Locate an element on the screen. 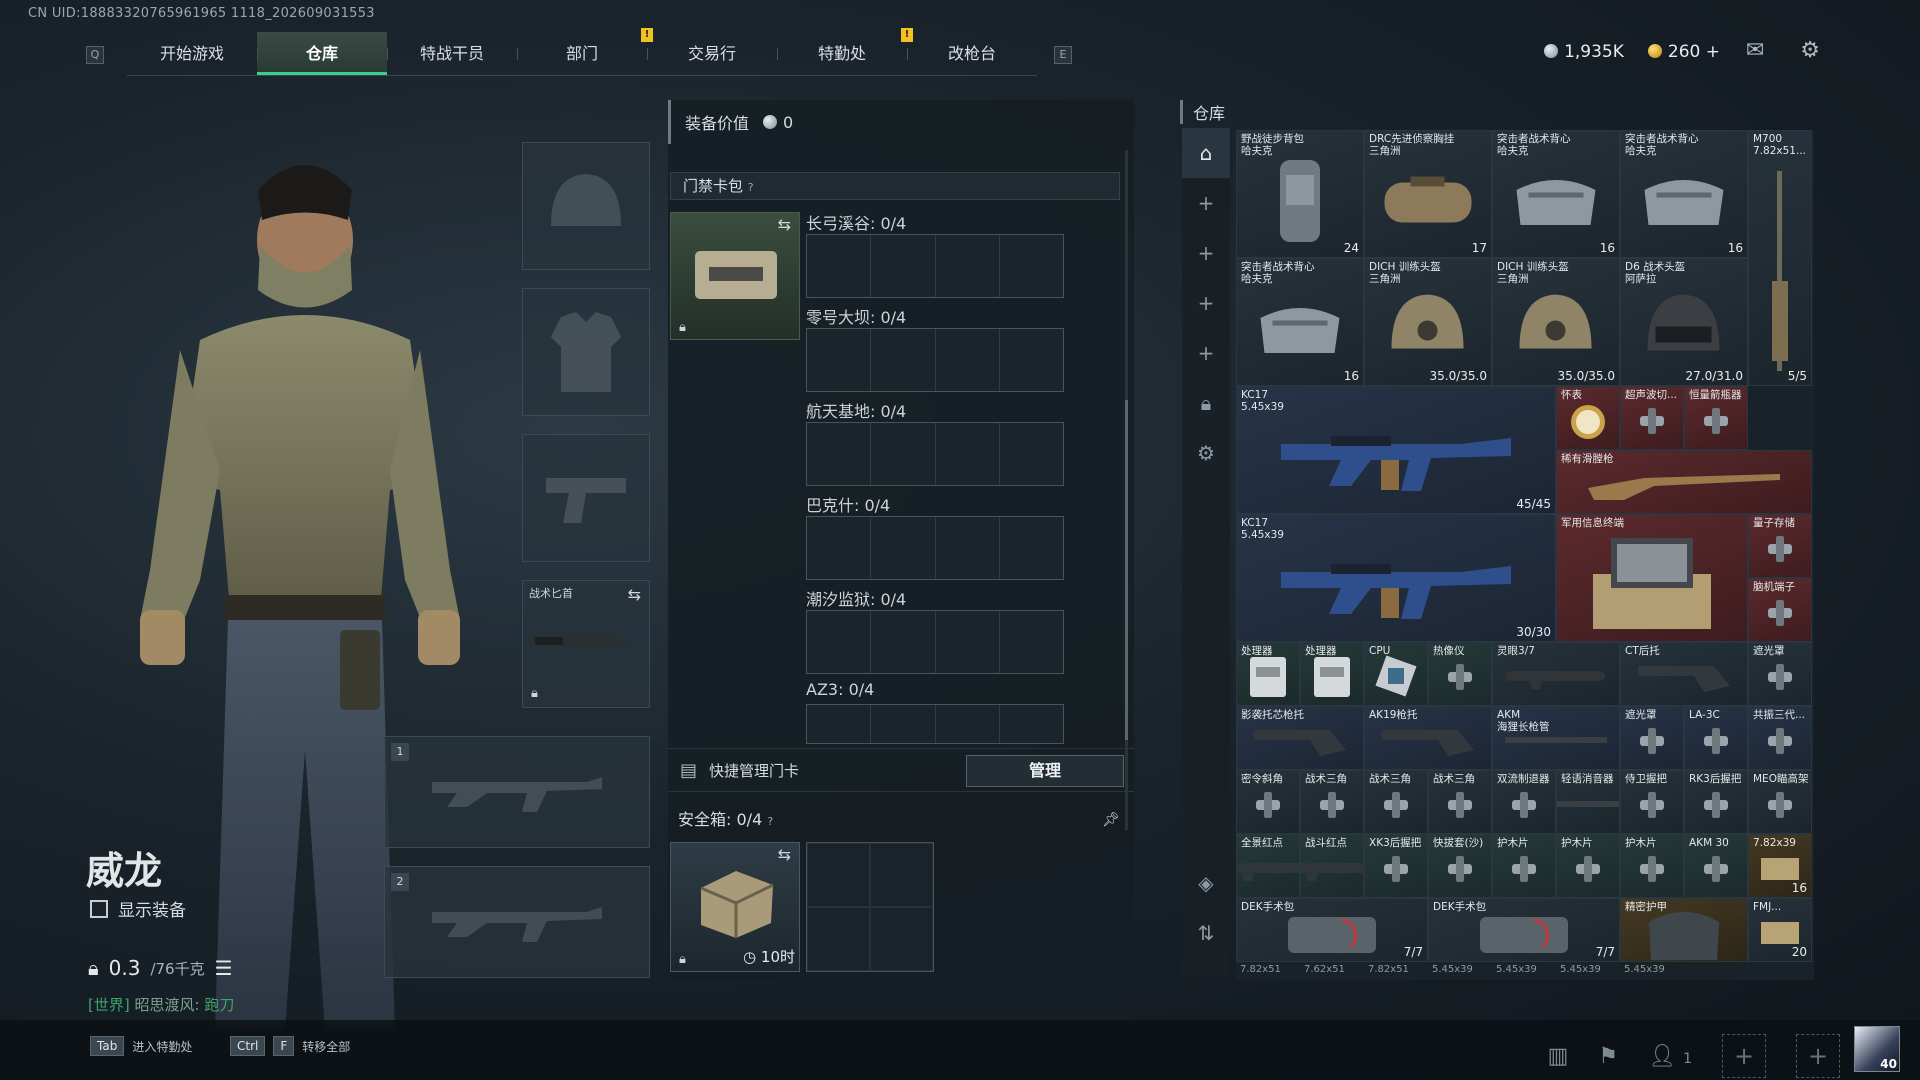  warehouse-item: 野战徒步背包 哈夫克 24 is located at coordinates (1300, 194).